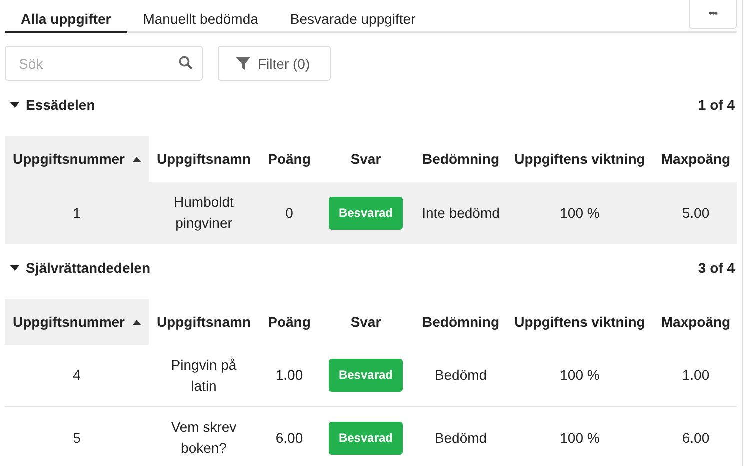 Image resolution: width=747 pixels, height=466 pixels. What do you see at coordinates (61, 105) in the screenshot?
I see `section-title: Essädelen` at bounding box center [61, 105].